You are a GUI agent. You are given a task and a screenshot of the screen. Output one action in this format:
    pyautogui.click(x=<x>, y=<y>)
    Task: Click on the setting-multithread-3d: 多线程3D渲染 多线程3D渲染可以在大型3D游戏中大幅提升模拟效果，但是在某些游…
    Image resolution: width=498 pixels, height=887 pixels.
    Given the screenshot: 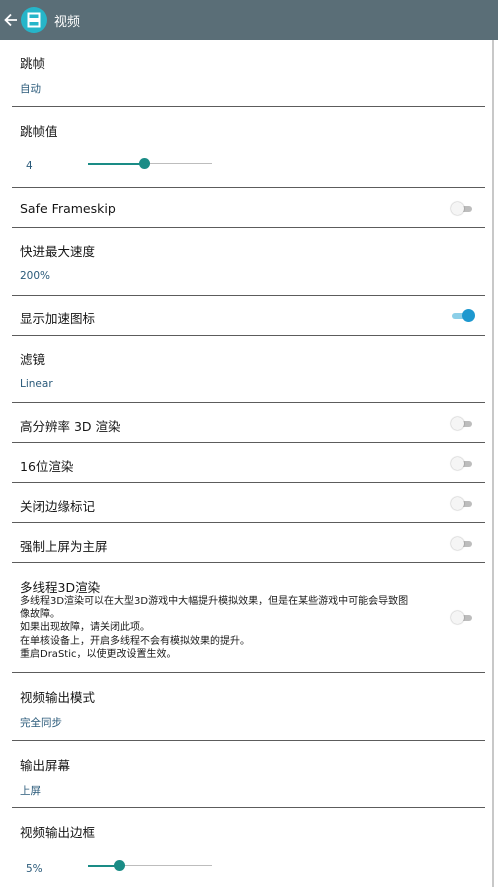 What is the action you would take?
    pyautogui.click(x=248, y=618)
    